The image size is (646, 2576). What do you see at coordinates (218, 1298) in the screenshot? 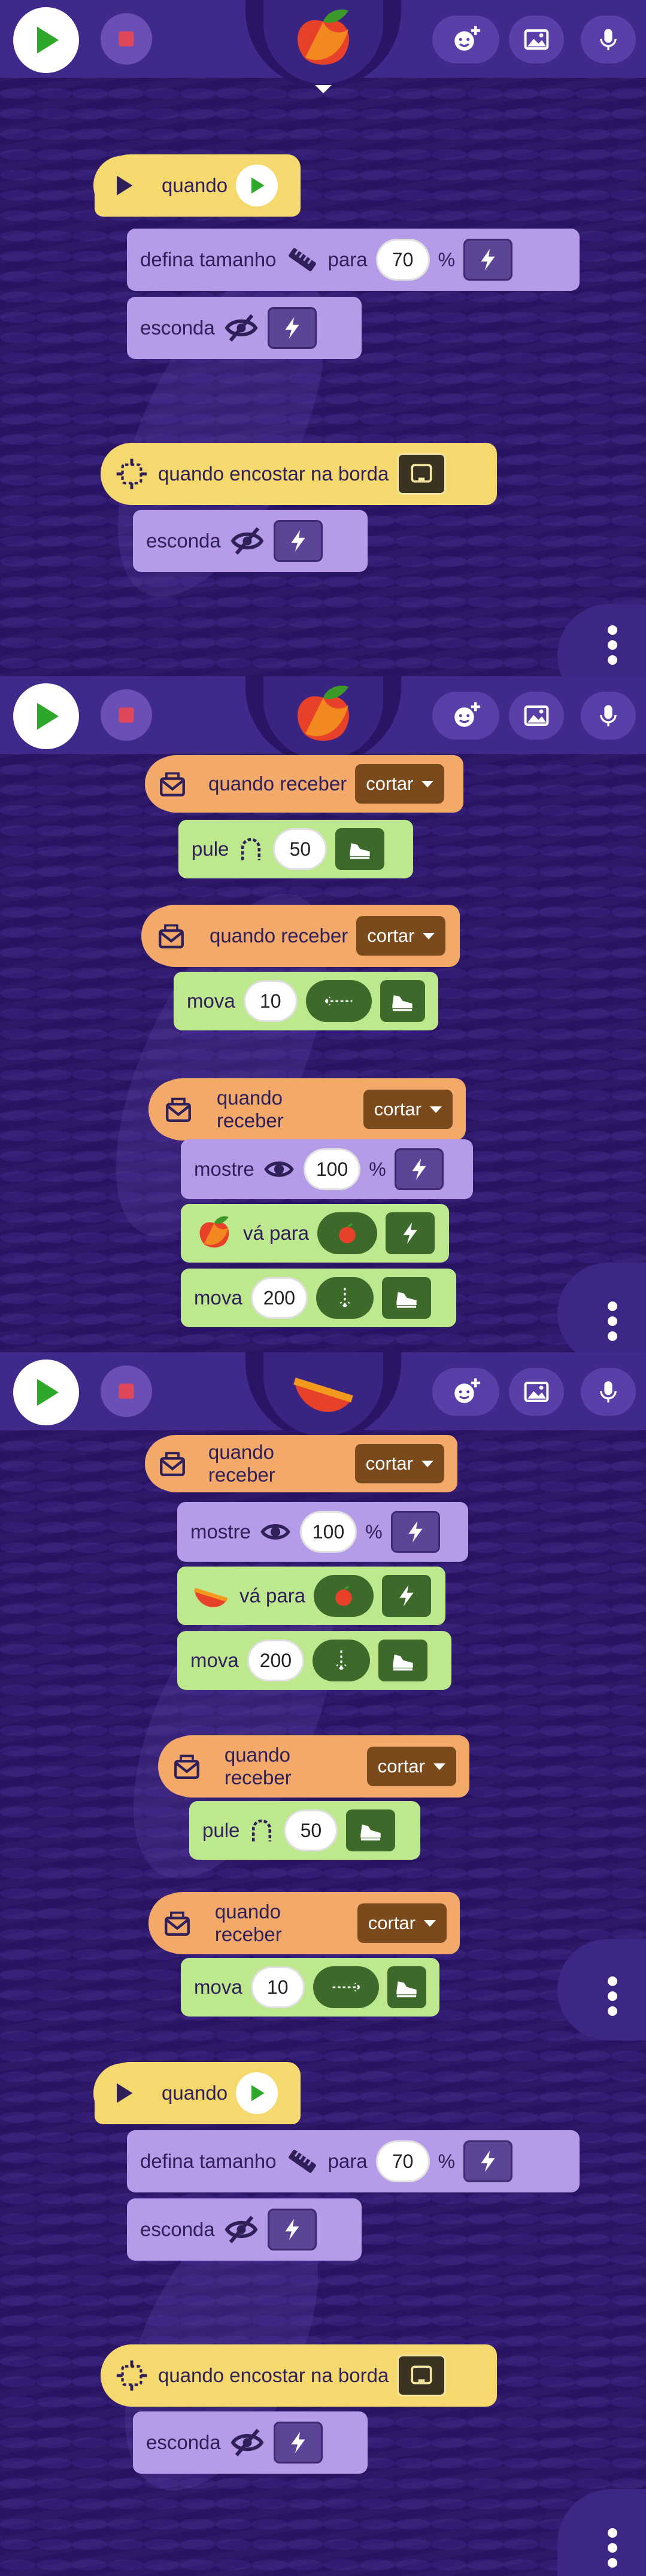
I see `move-label: mova` at bounding box center [218, 1298].